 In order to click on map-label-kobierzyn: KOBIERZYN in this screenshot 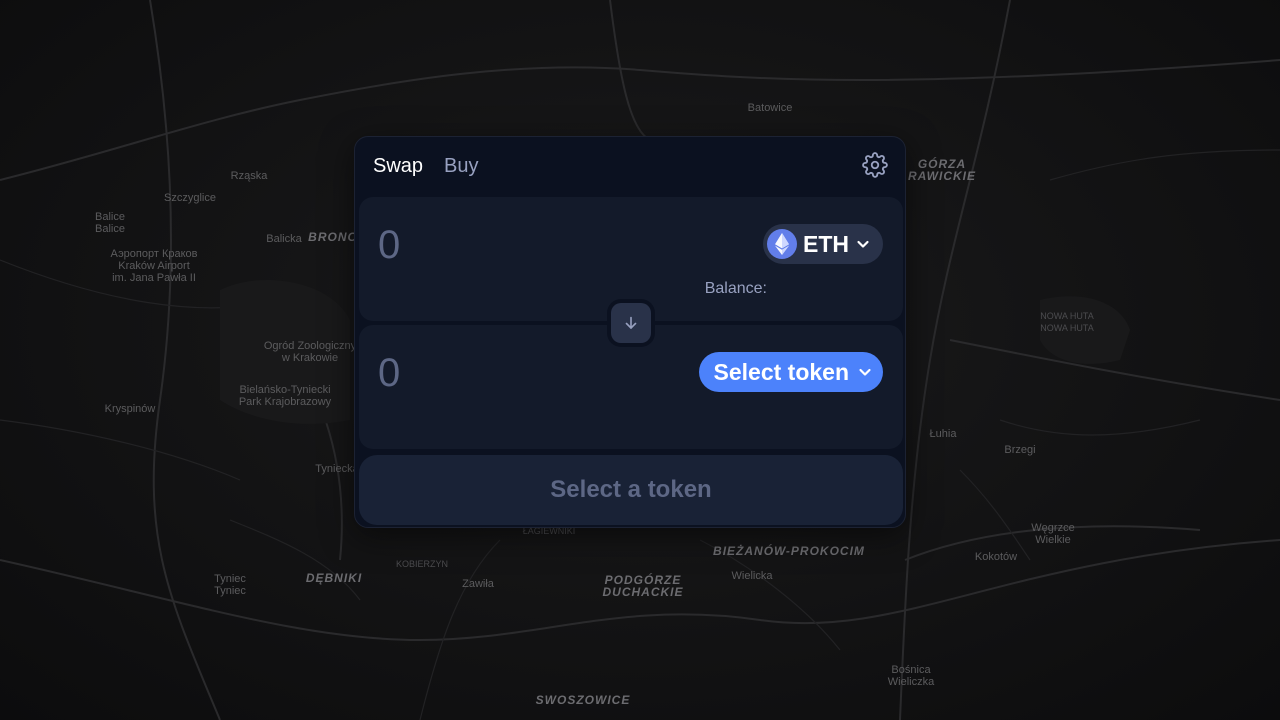, I will do `click(422, 564)`.